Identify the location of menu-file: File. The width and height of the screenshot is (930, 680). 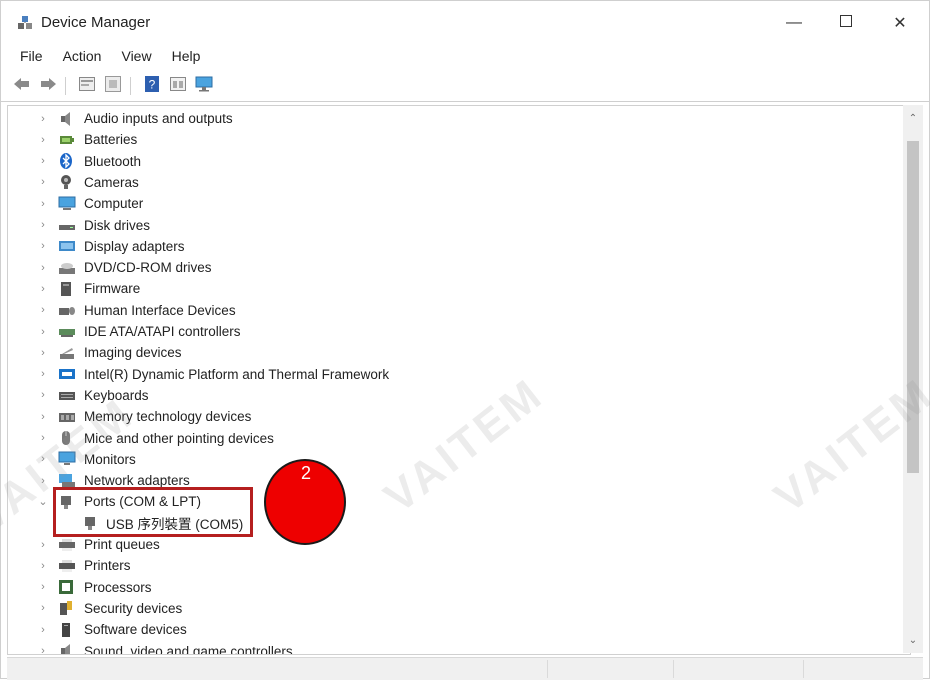
(31, 57).